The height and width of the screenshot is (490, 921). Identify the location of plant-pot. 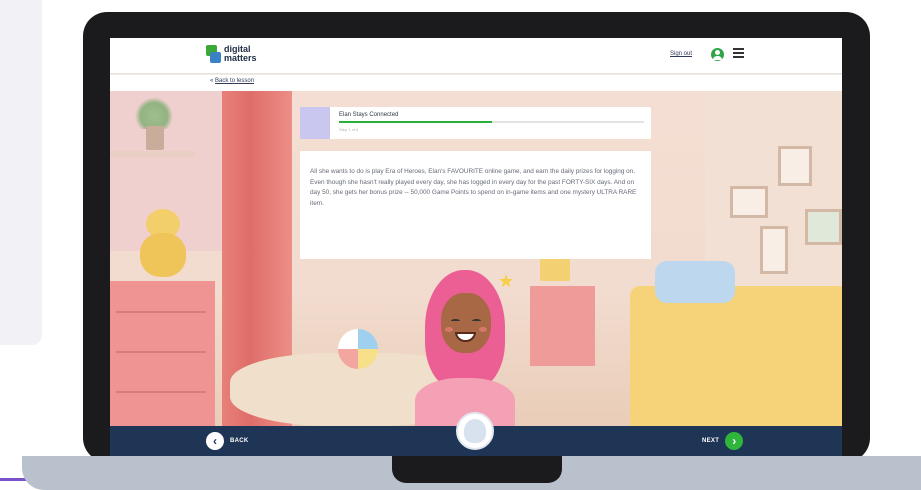
(155, 138).